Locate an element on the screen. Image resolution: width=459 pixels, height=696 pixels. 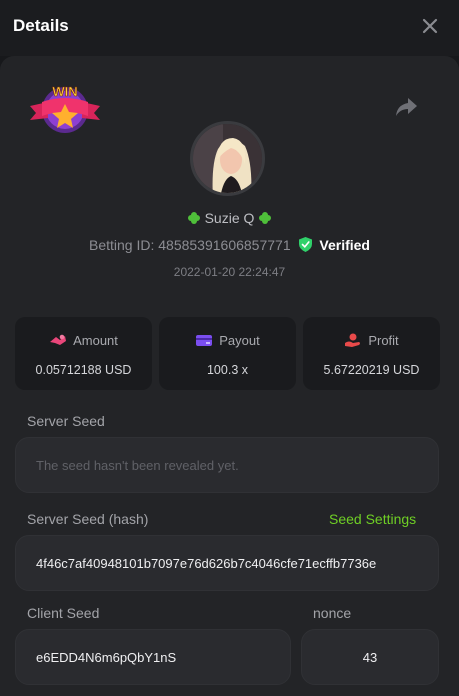
nonce-value: 43 is located at coordinates (370, 657).